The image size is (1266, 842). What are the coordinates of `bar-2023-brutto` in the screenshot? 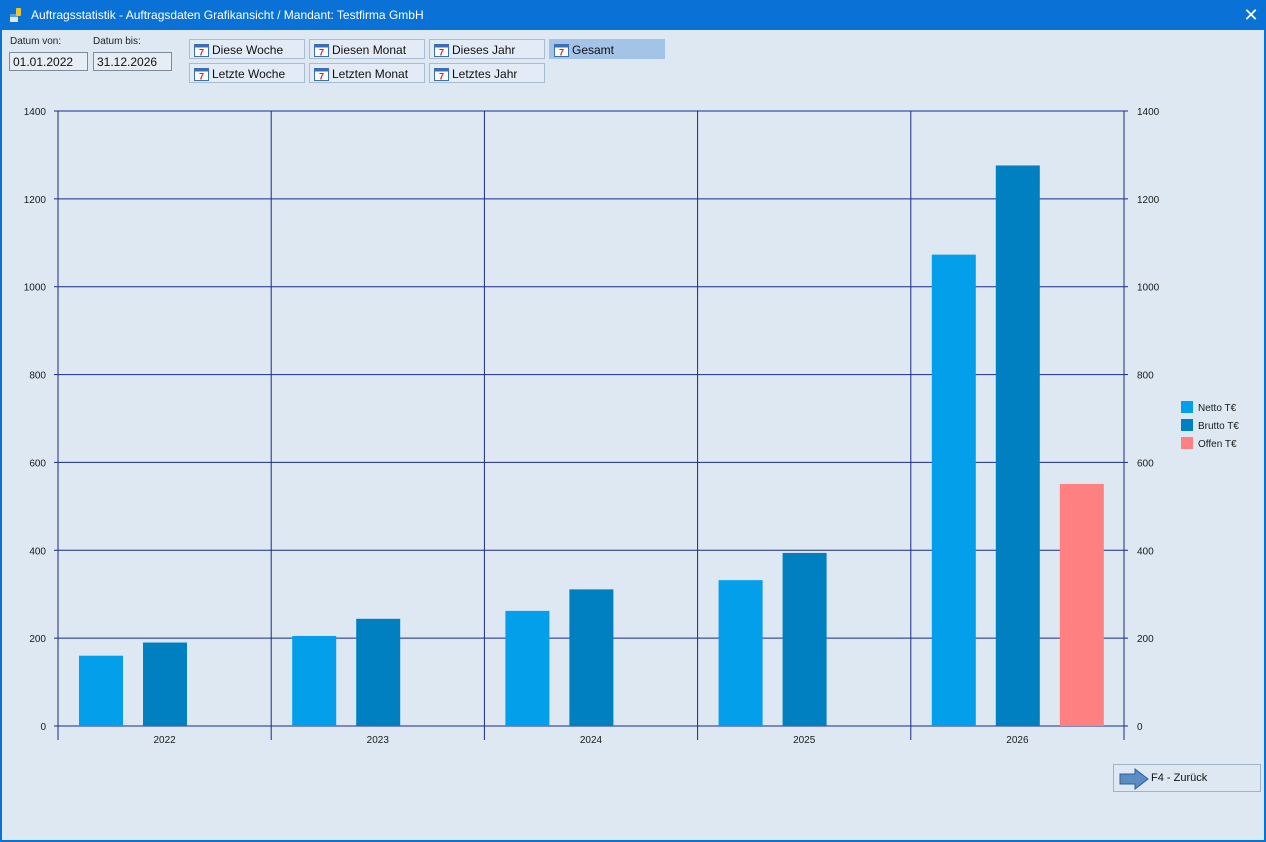 It's located at (378, 672).